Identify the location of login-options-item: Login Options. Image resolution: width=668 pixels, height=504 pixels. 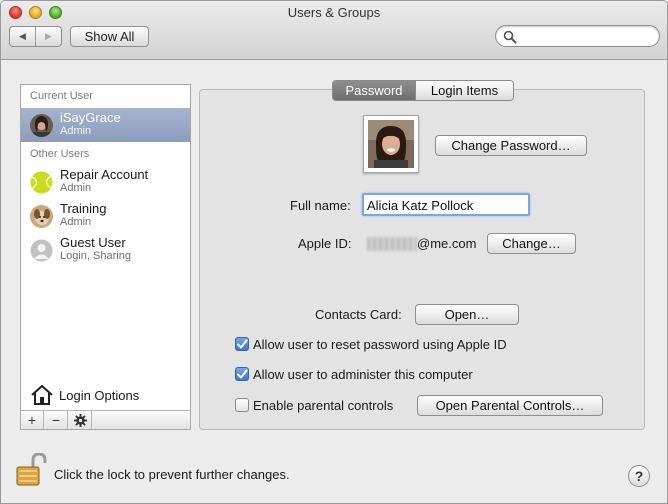
(105, 396).